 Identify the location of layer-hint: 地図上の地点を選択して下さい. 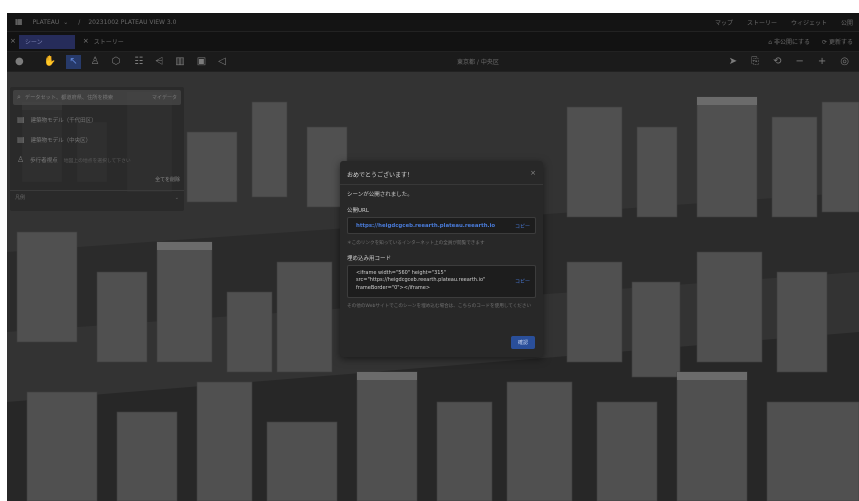
(97, 161).